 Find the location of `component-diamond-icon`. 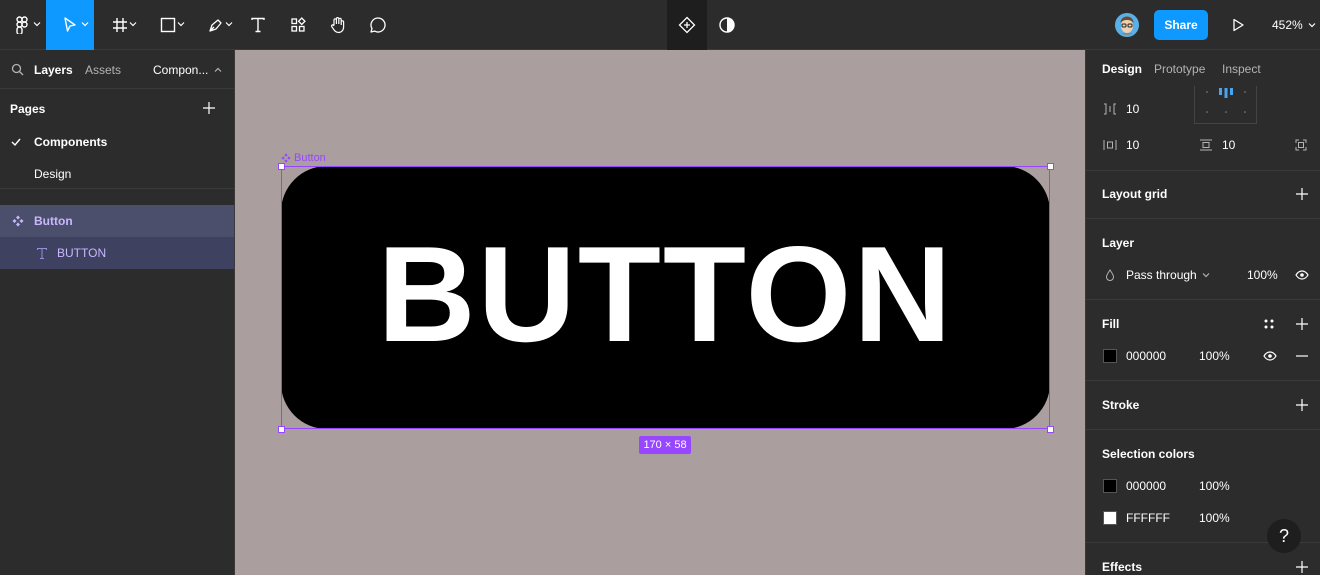

component-diamond-icon is located at coordinates (687, 25).